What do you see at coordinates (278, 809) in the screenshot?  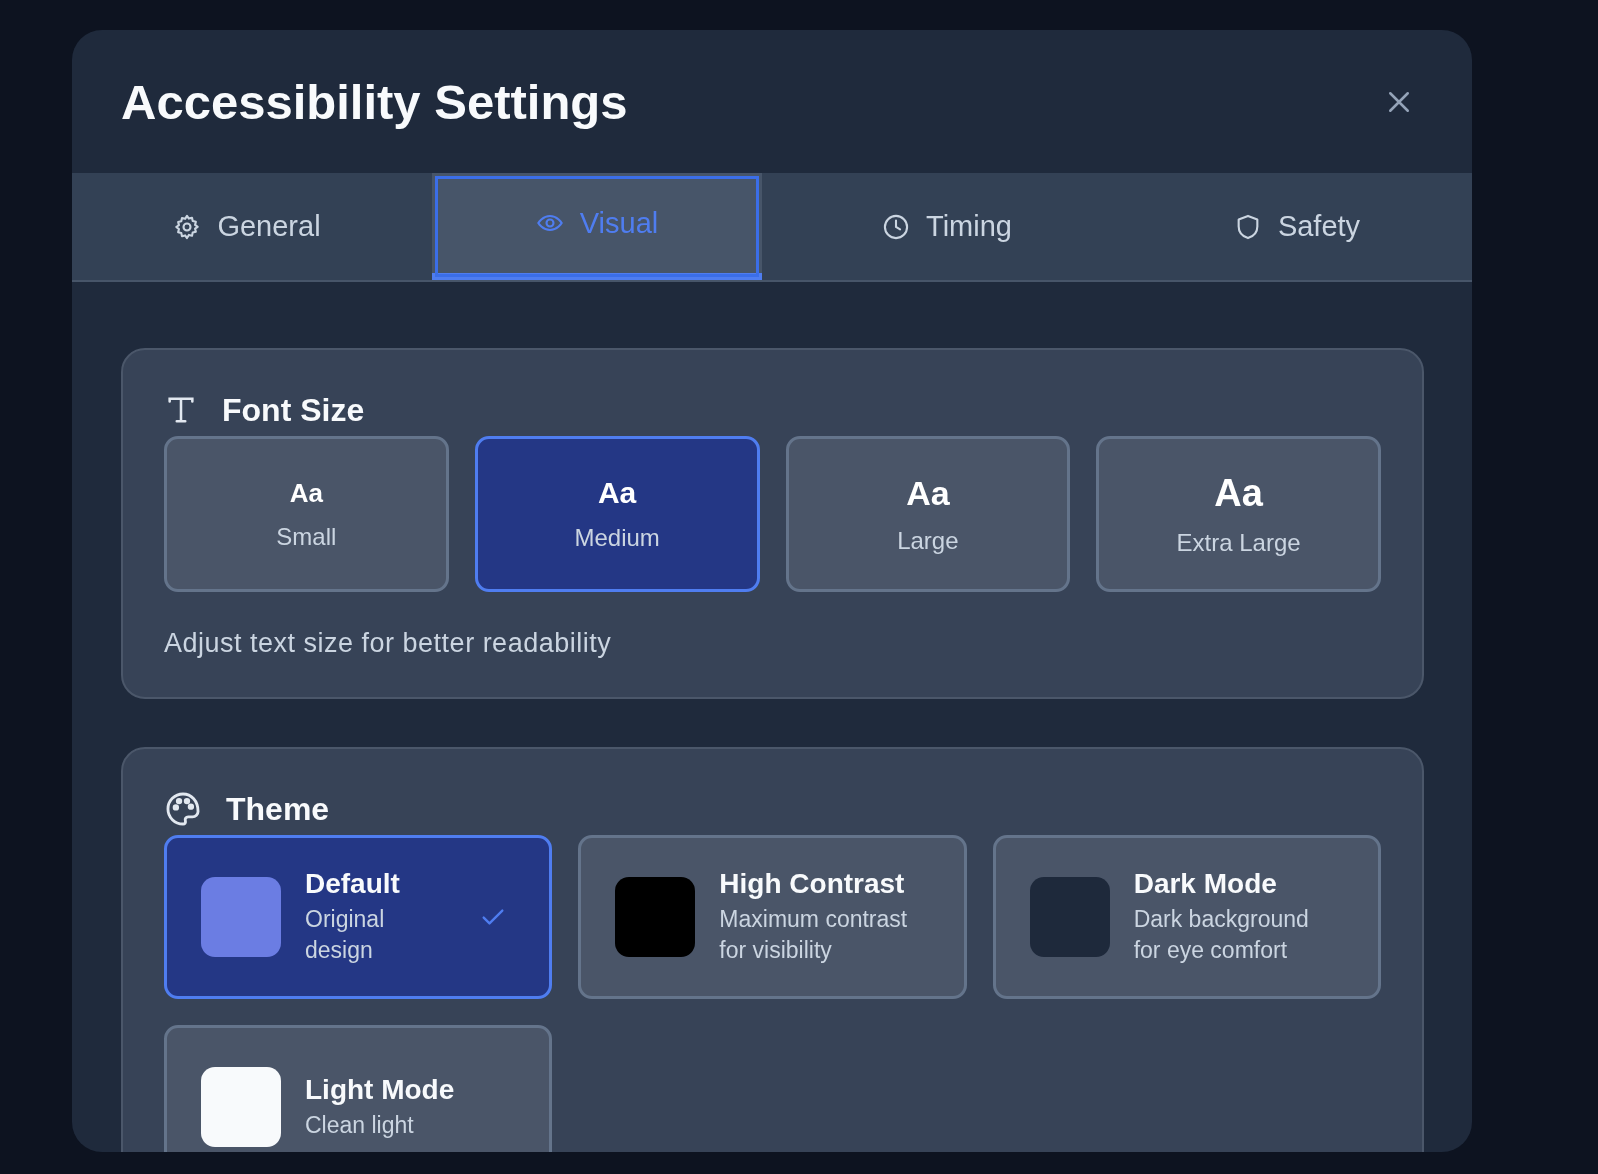 I see `section-title: Theme` at bounding box center [278, 809].